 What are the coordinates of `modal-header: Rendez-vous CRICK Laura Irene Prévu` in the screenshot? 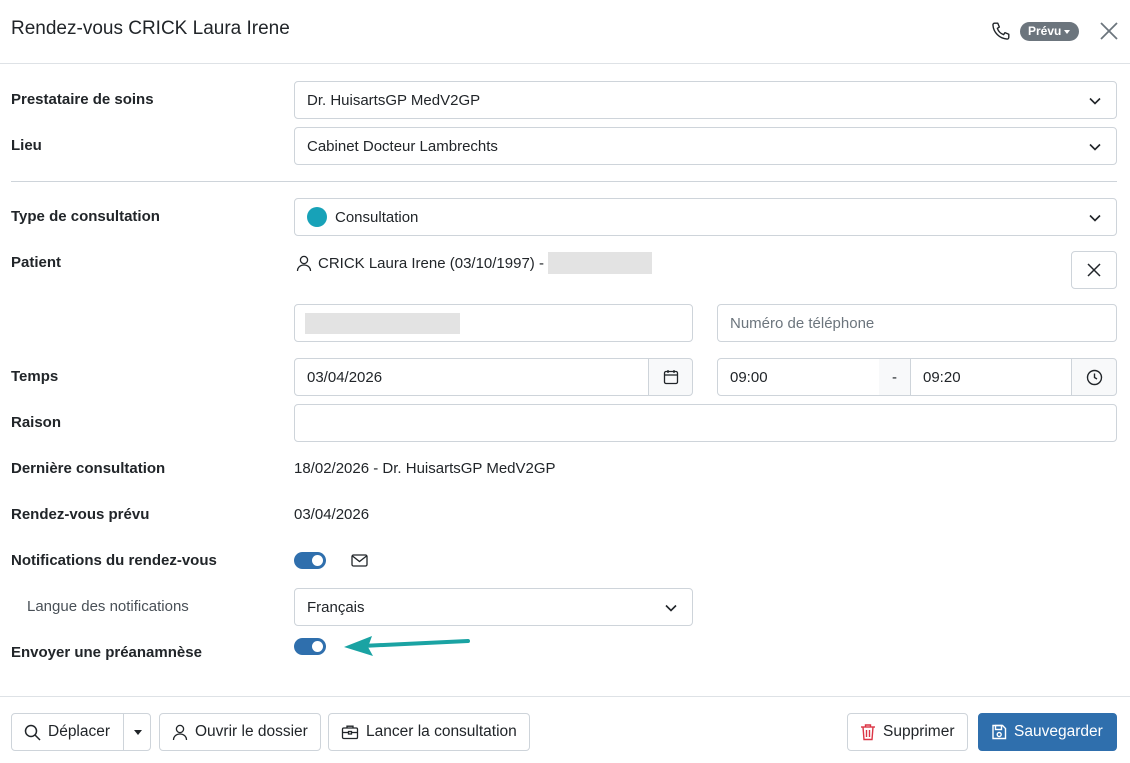 It's located at (565, 32).